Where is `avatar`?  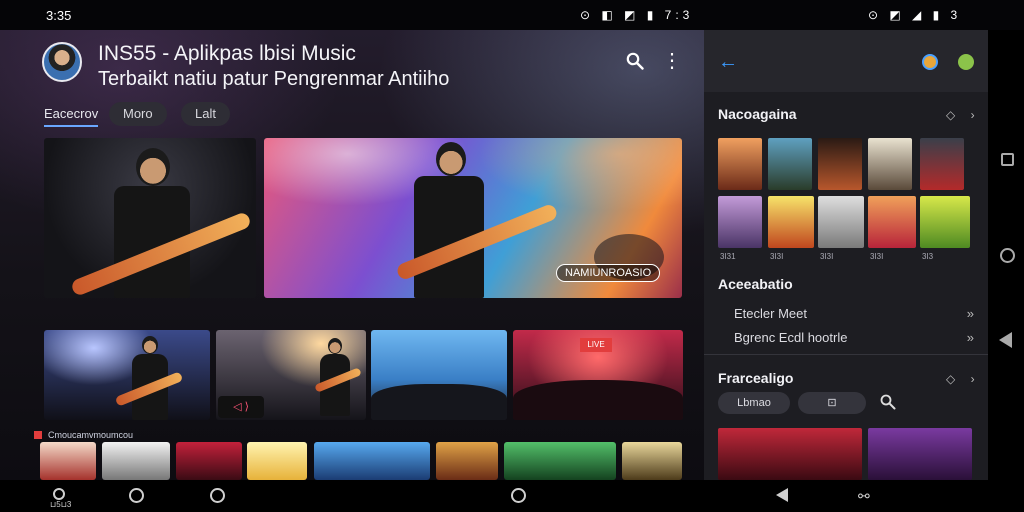
avatar is located at coordinates (62, 62).